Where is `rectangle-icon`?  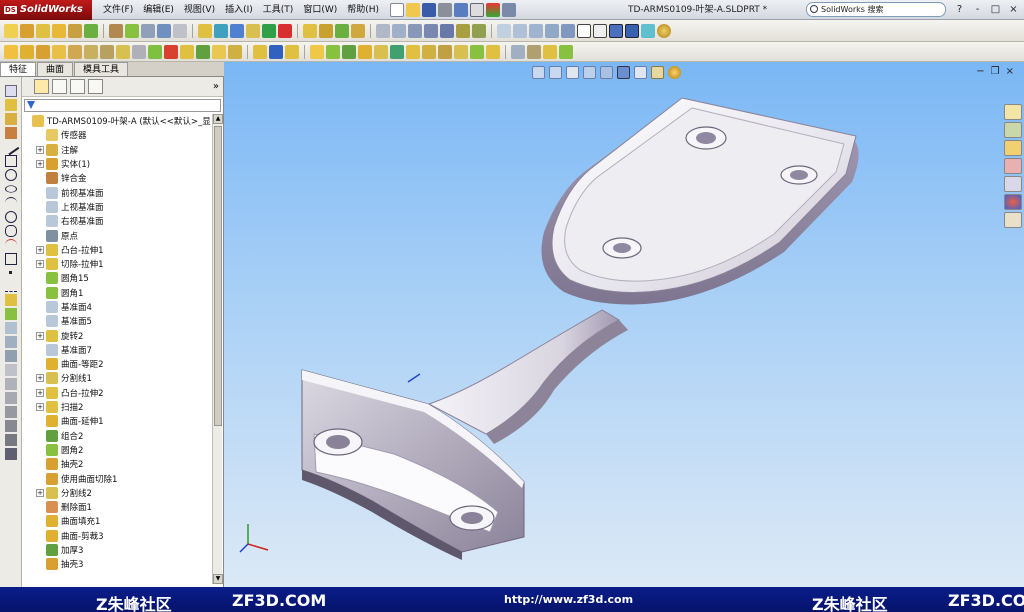
rectangle-icon is located at coordinates (10, 161).